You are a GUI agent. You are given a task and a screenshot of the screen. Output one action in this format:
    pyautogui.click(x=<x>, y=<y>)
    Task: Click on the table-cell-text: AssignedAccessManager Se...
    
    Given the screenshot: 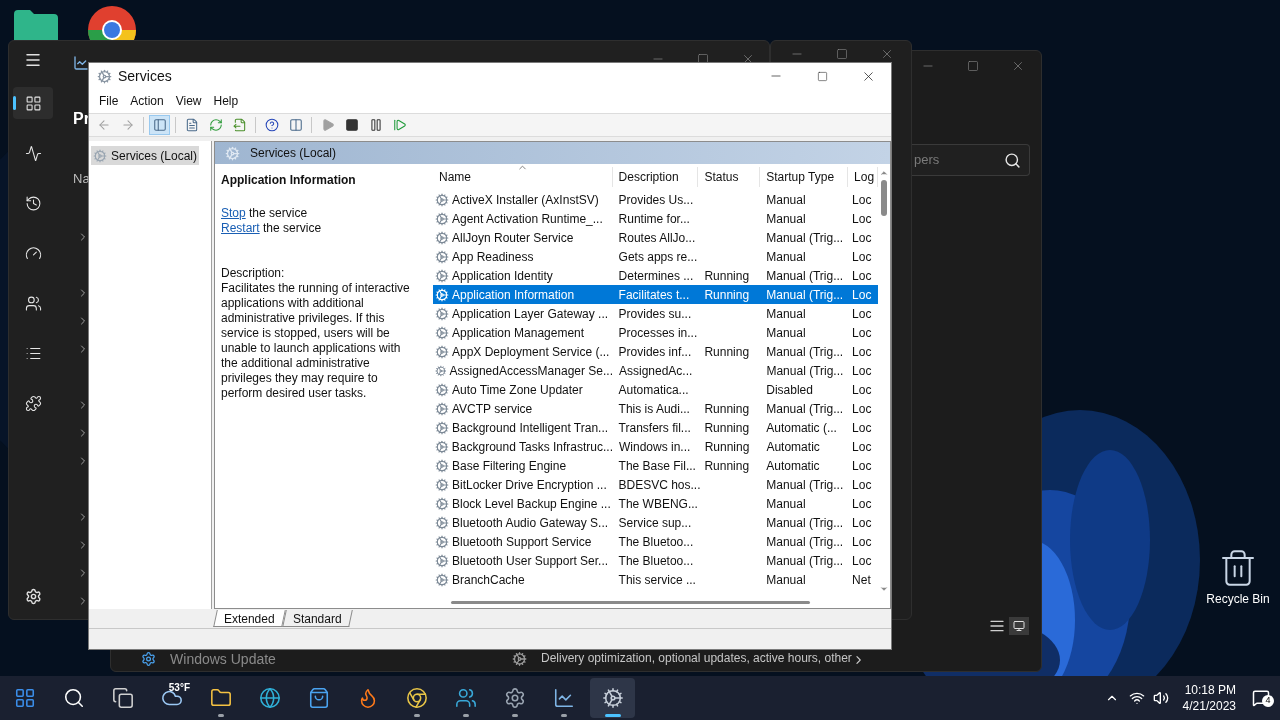 What is the action you would take?
    pyautogui.click(x=531, y=371)
    